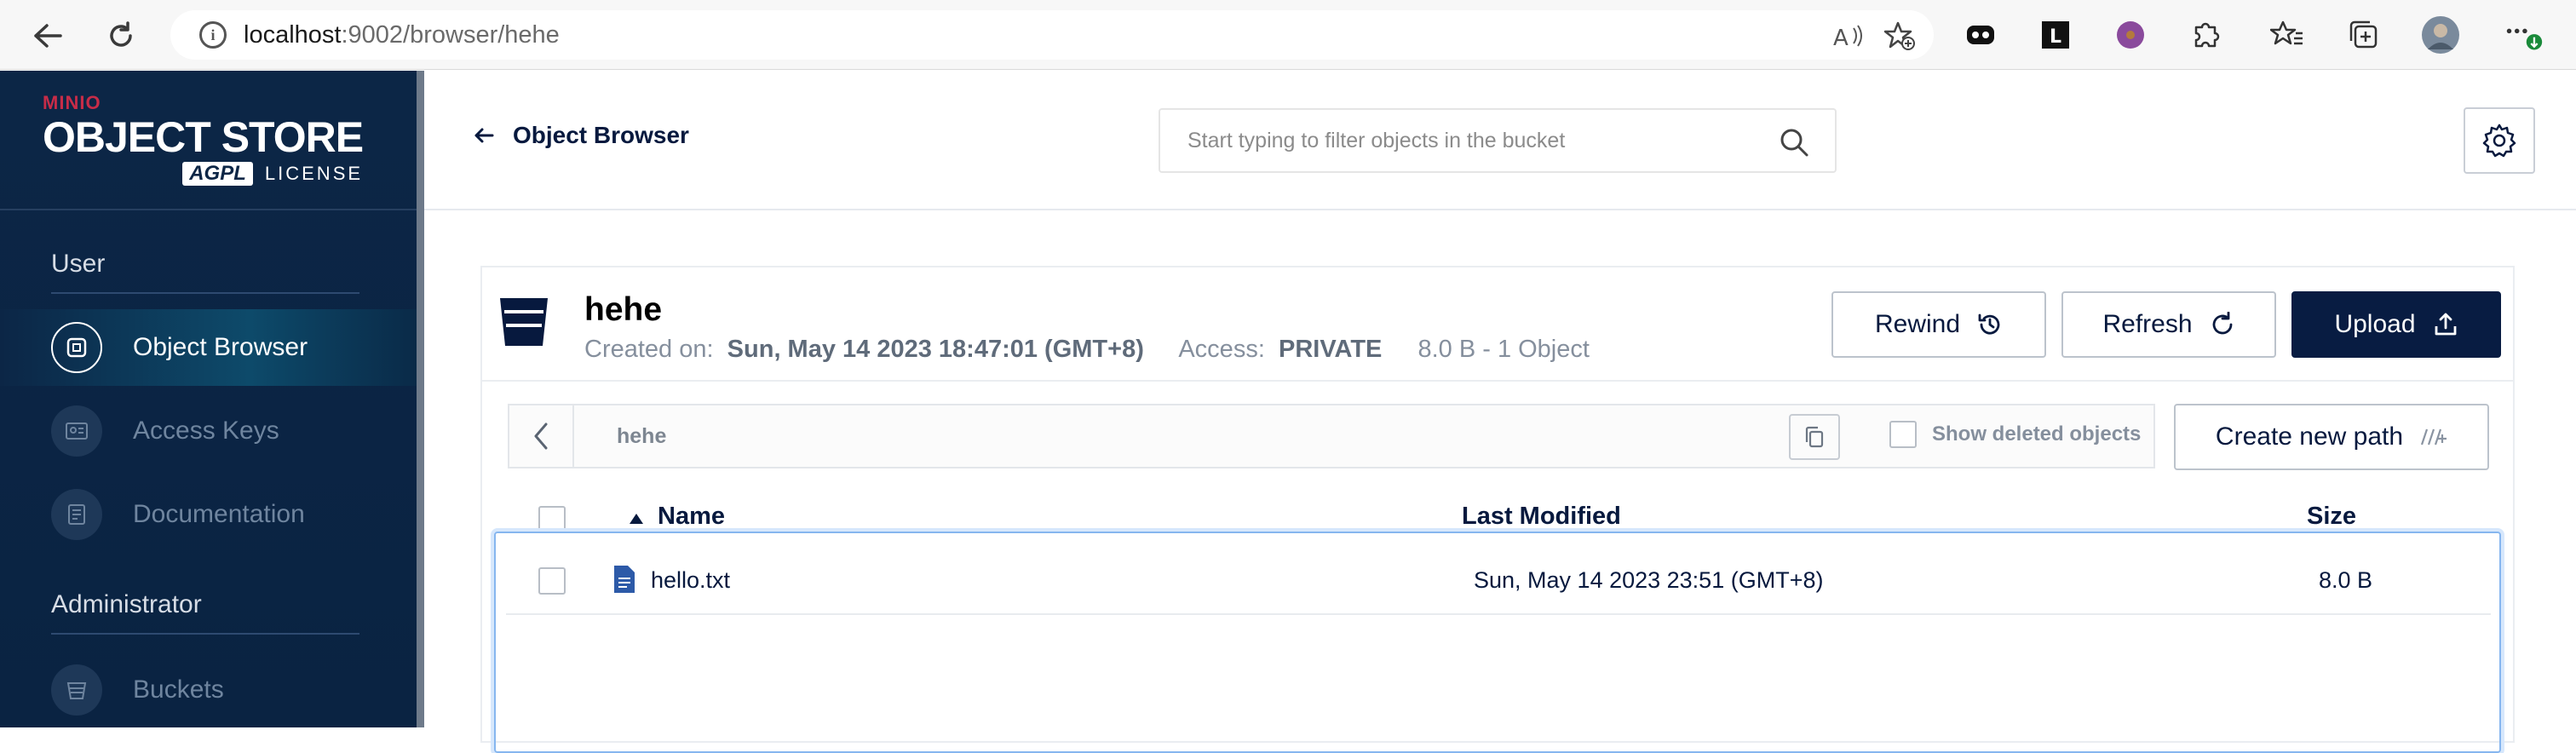 Image resolution: width=2576 pixels, height=753 pixels. What do you see at coordinates (77, 431) in the screenshot?
I see `access-keys-icon` at bounding box center [77, 431].